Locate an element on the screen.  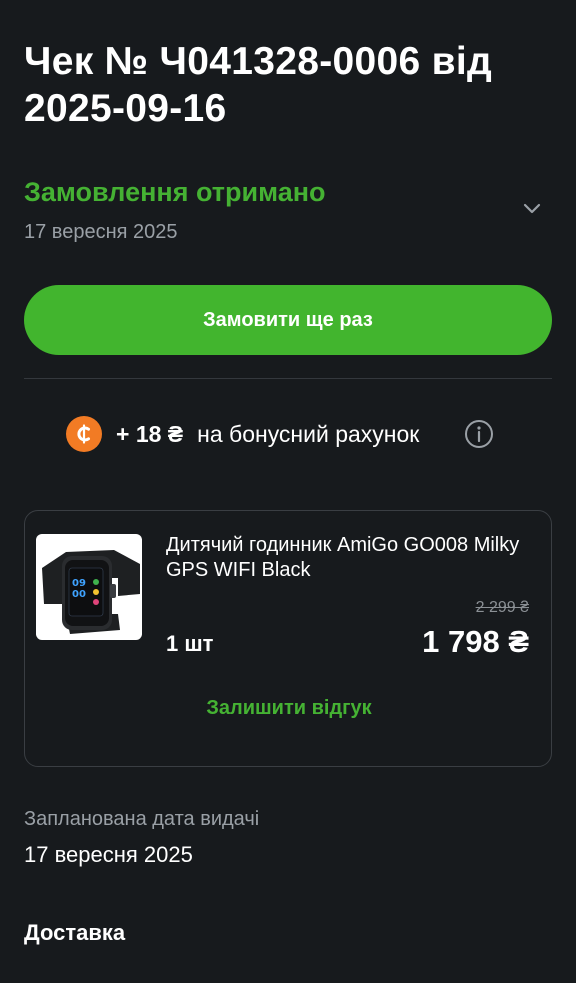
product-image: 09 00 is located at coordinates (89, 587).